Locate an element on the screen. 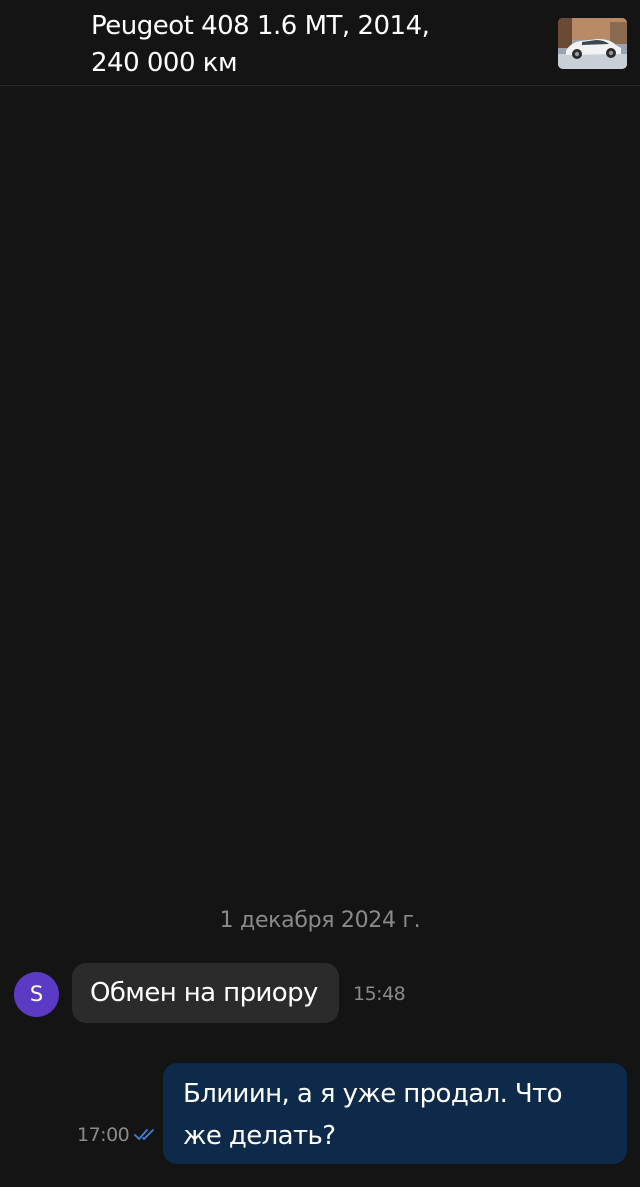 This screenshot has height=1187, width=640. car-thumbnail is located at coordinates (592, 43).